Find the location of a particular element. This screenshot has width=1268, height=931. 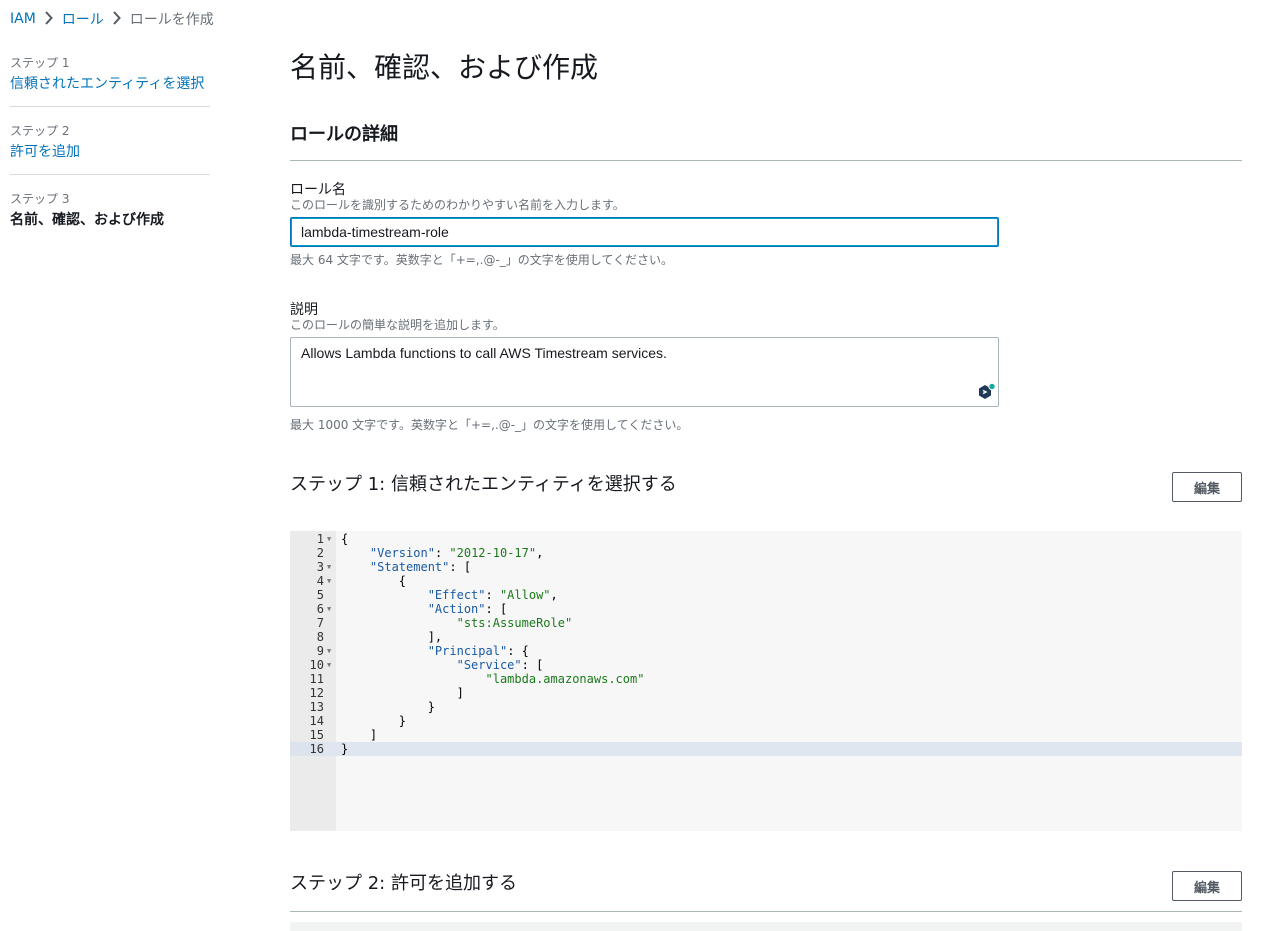

step-number: ステップ 2 is located at coordinates (40, 131).